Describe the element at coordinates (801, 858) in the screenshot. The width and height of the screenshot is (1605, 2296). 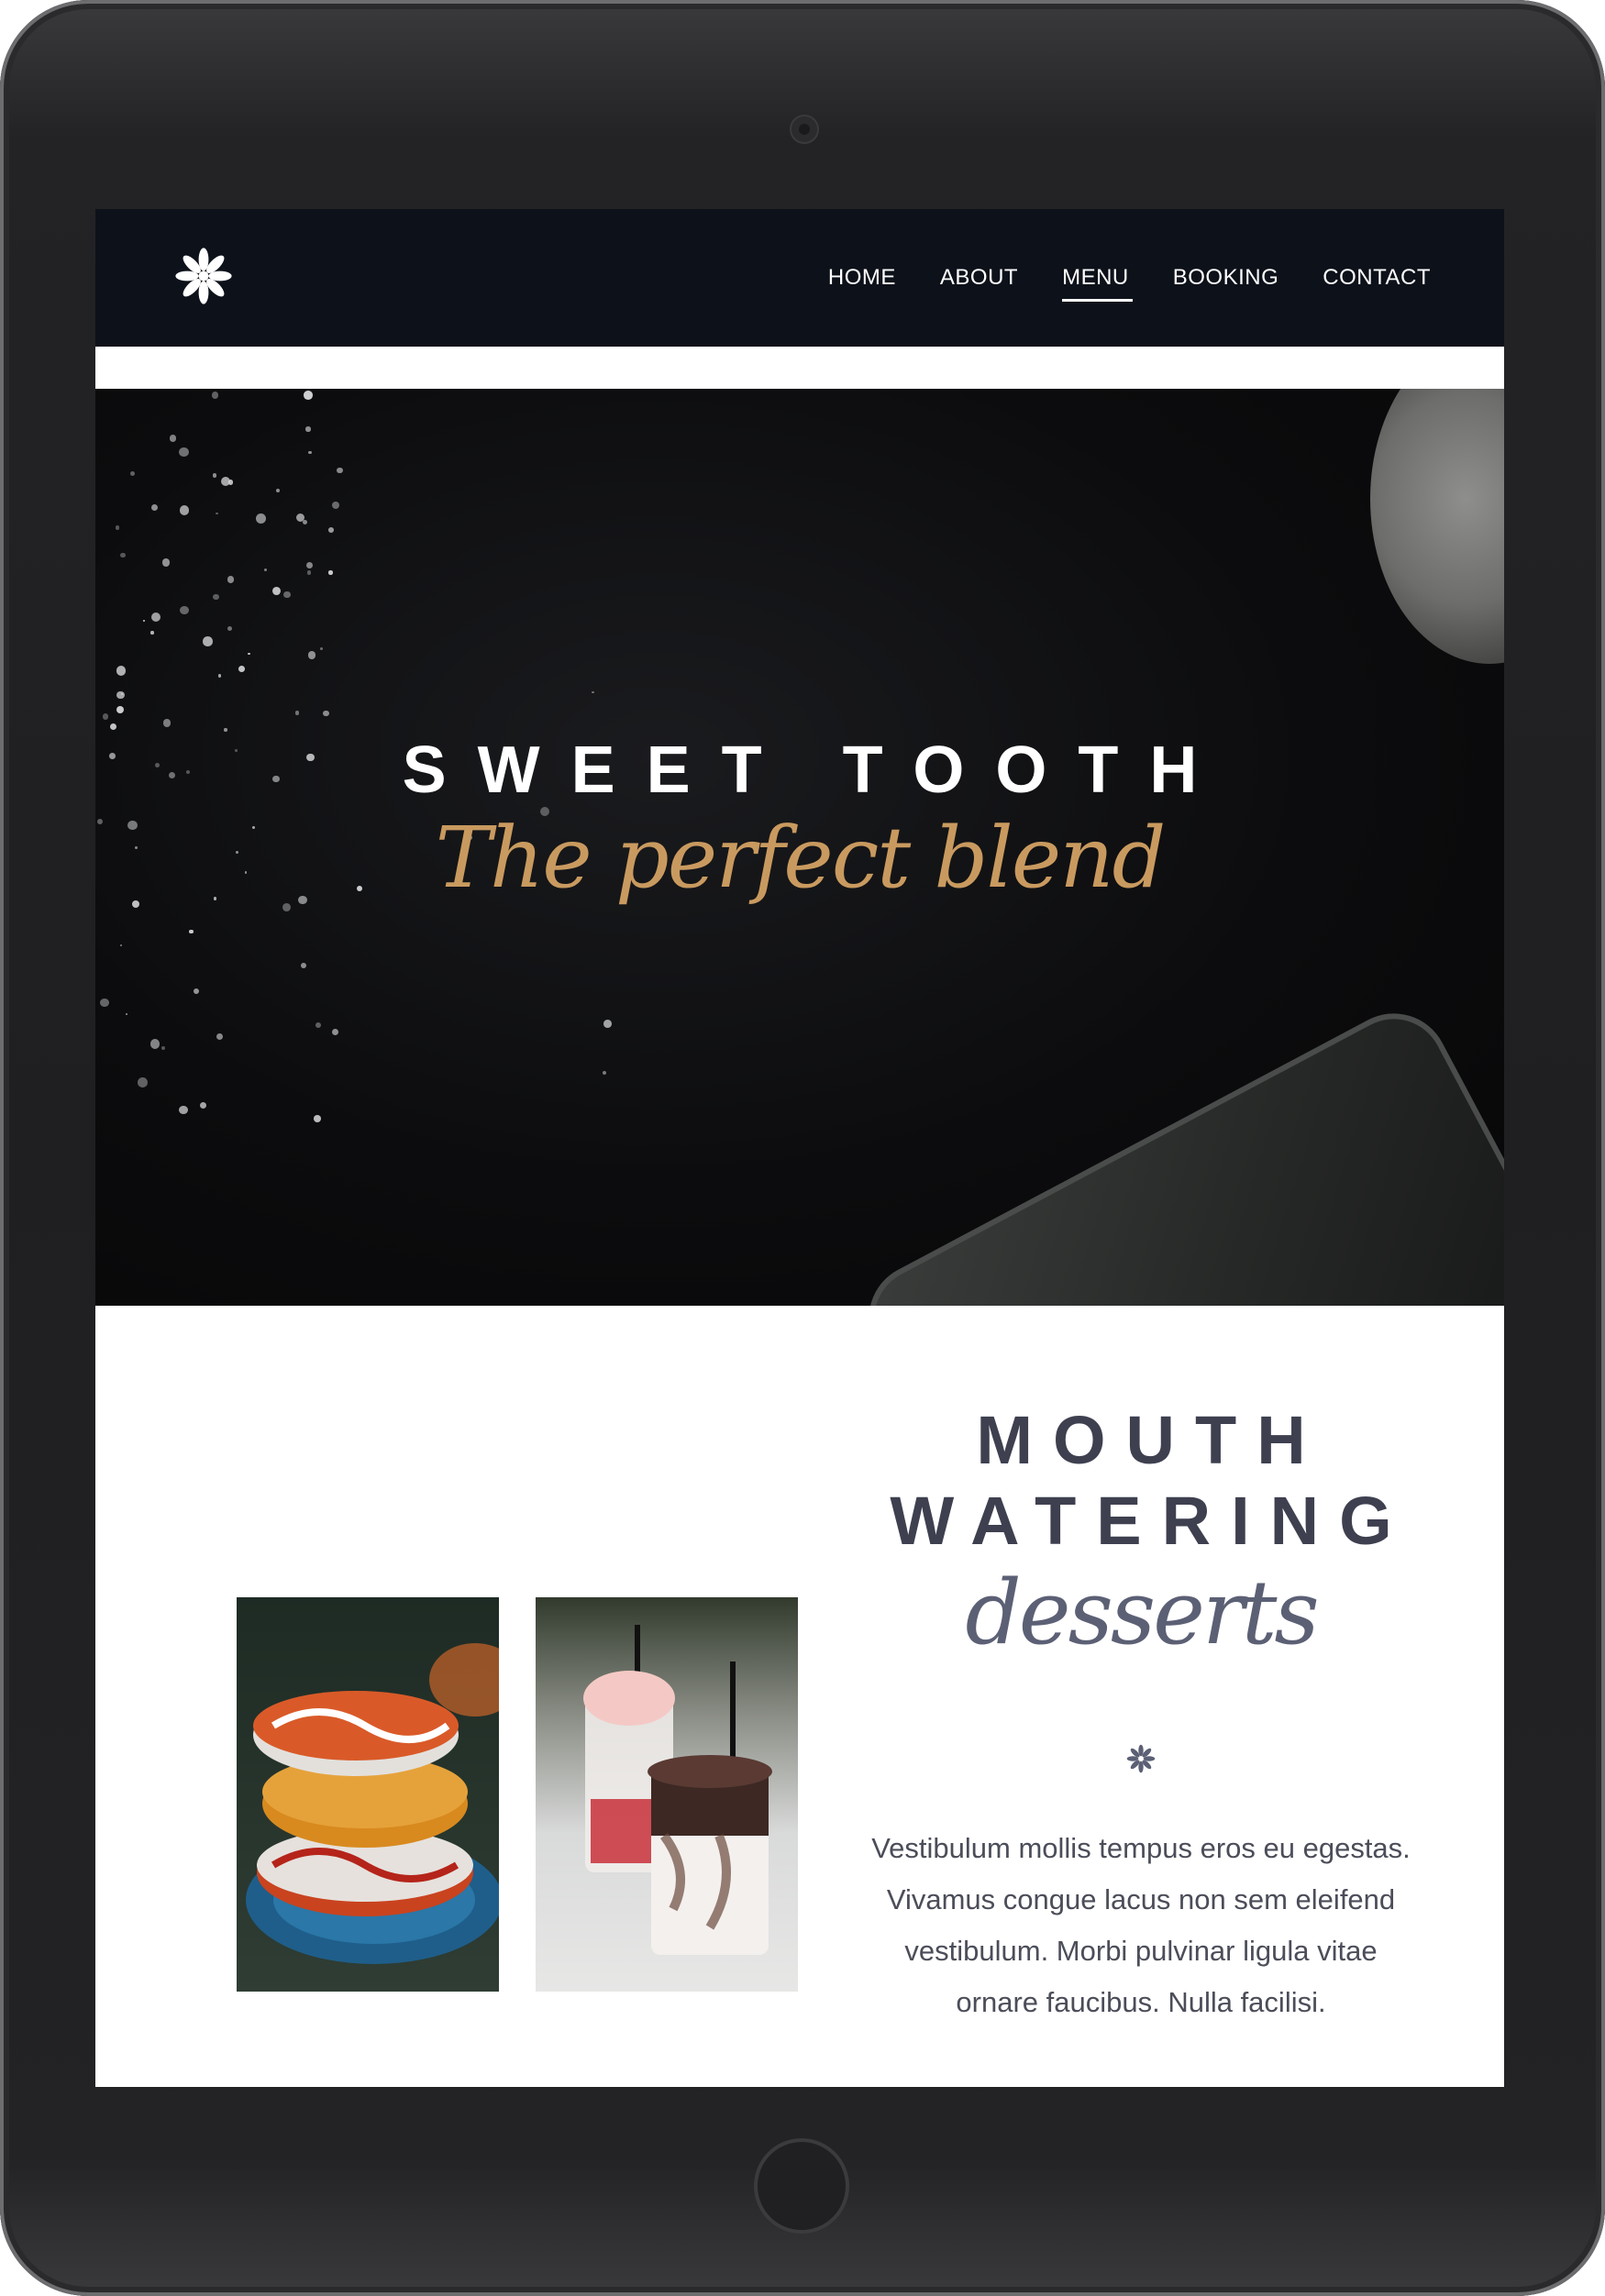
I see `hero-subtitle: The perfect blend` at that location.